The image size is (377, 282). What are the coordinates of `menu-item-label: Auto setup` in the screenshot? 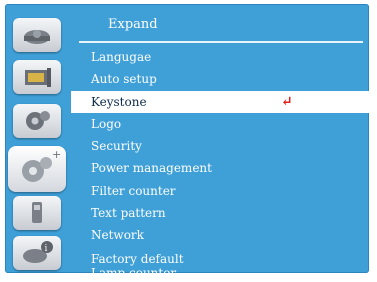 It's located at (124, 79).